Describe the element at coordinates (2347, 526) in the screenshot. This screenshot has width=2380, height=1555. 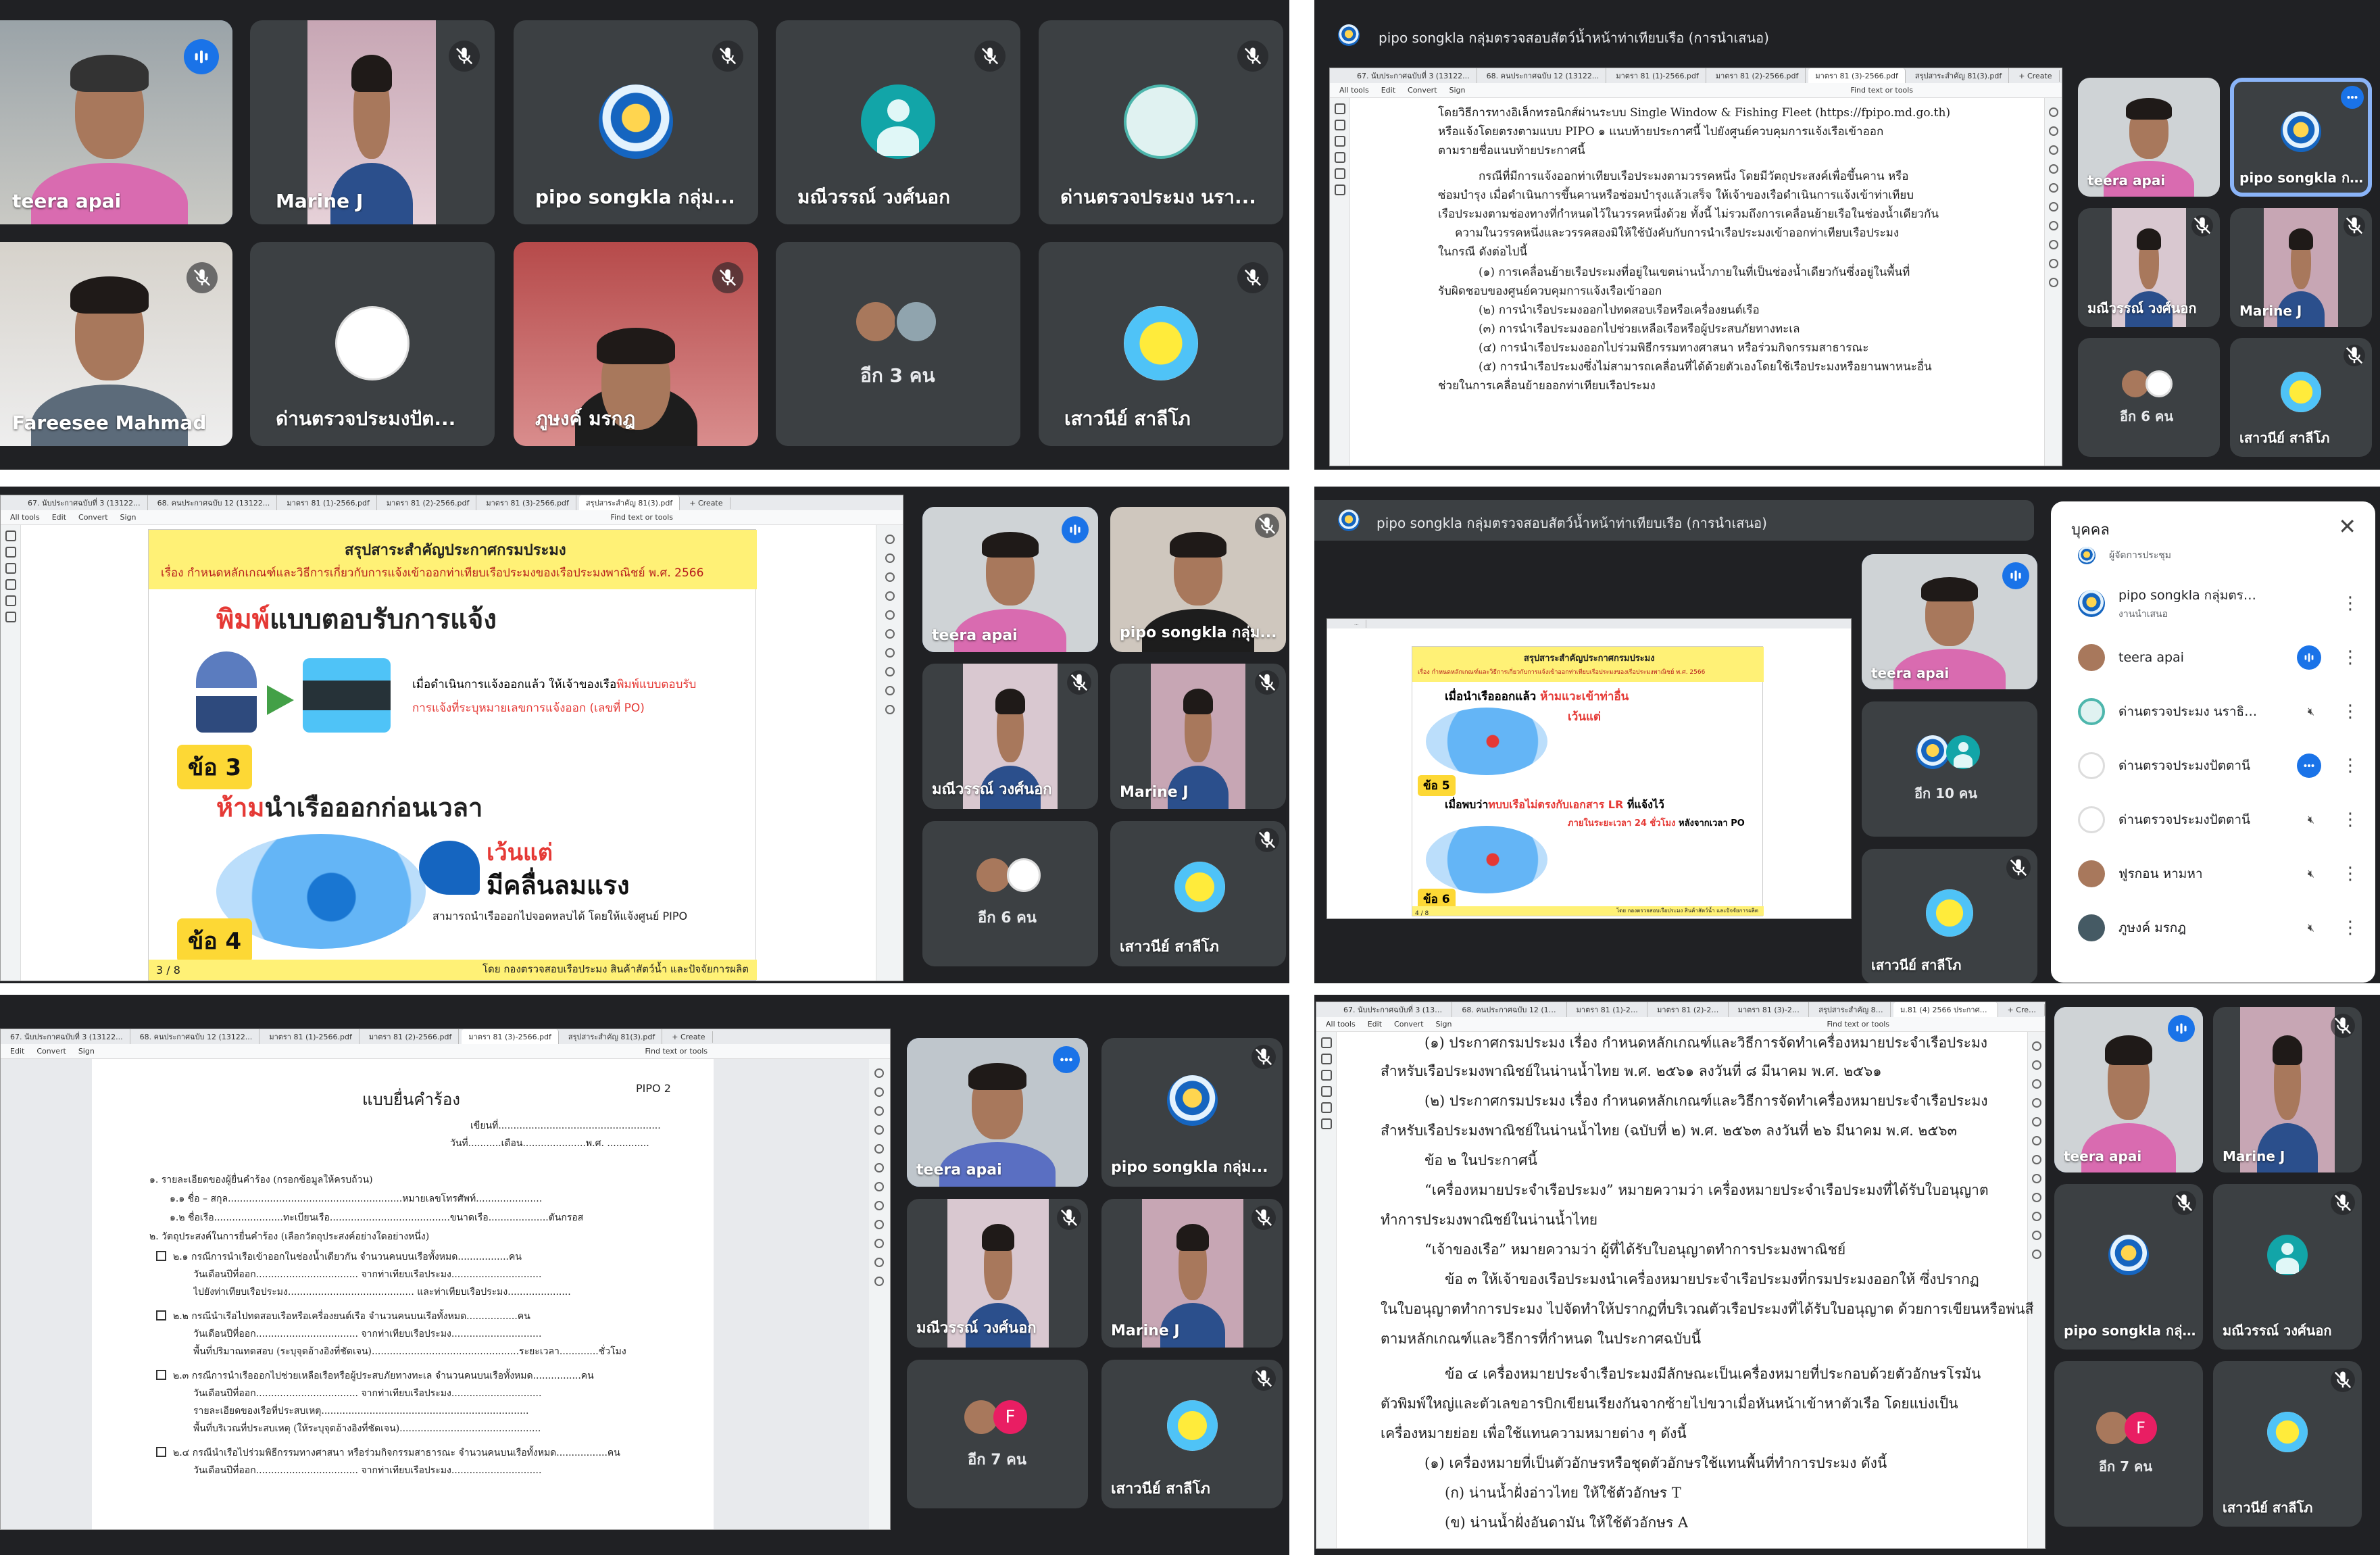
I see `close-icon: ✕` at that location.